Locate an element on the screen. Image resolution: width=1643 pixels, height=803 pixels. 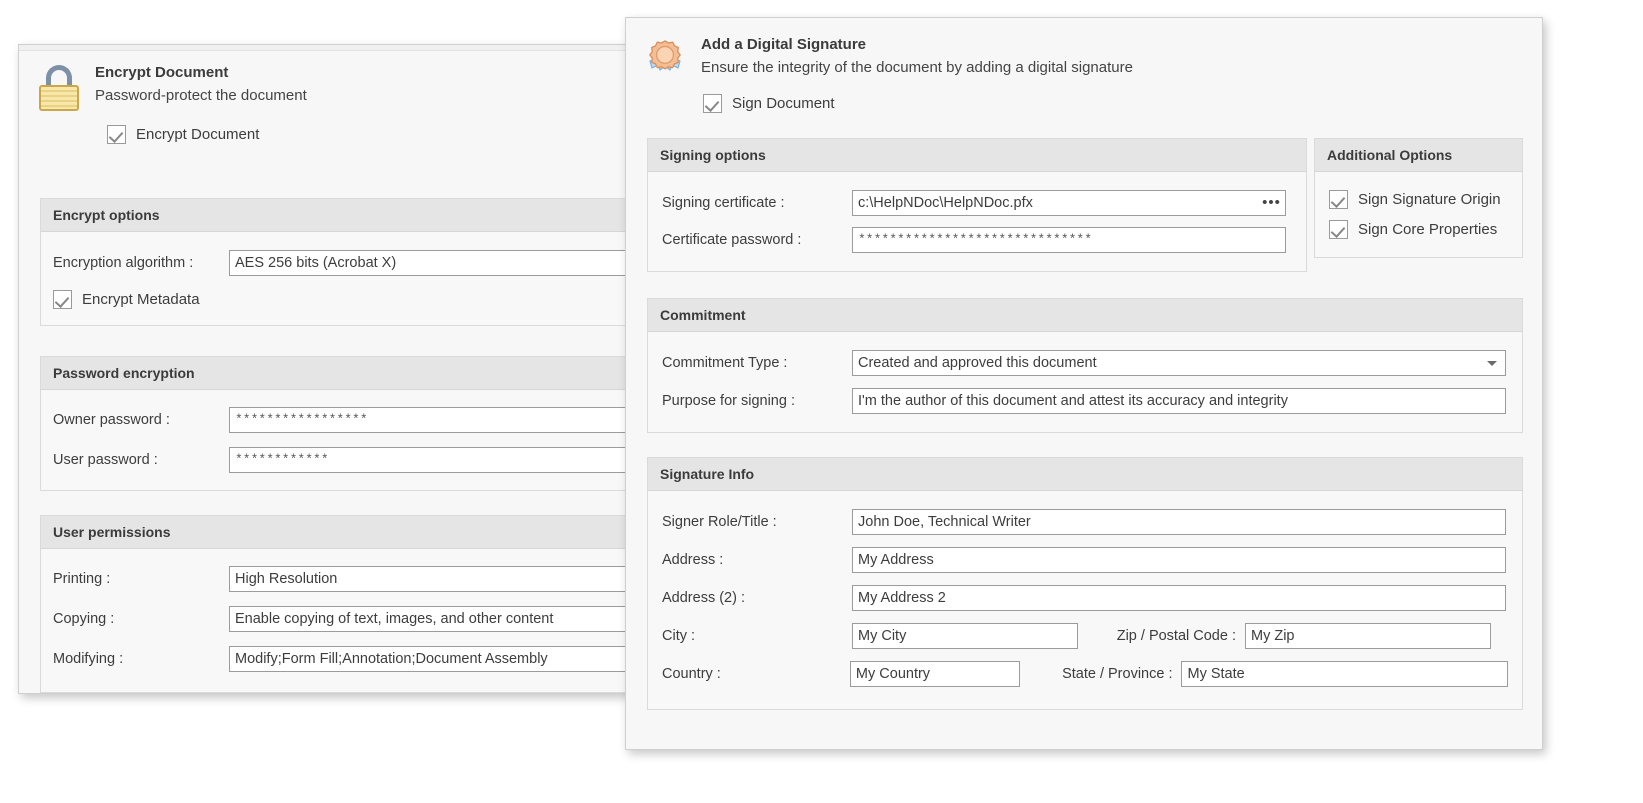
sign-signature-origin-label: Sign Signature Origin is located at coordinates (1429, 199).